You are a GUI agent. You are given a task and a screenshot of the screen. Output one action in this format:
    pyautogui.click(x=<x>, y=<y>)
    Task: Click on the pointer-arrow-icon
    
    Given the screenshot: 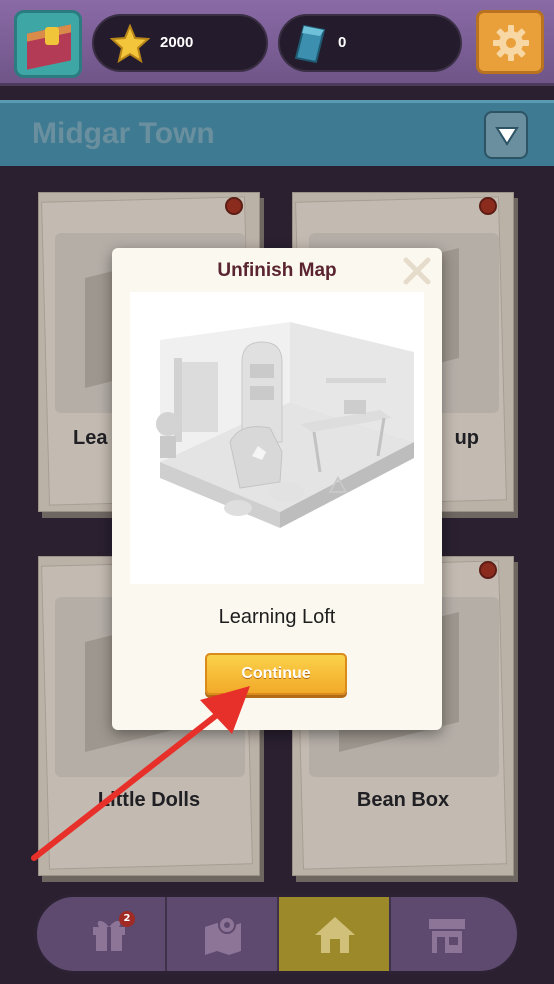 What is the action you would take?
    pyautogui.click(x=140, y=773)
    